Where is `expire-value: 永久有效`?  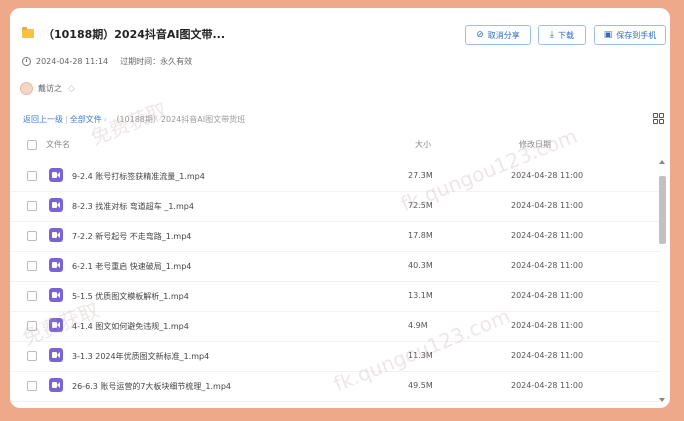
expire-value: 永久有效 is located at coordinates (176, 61).